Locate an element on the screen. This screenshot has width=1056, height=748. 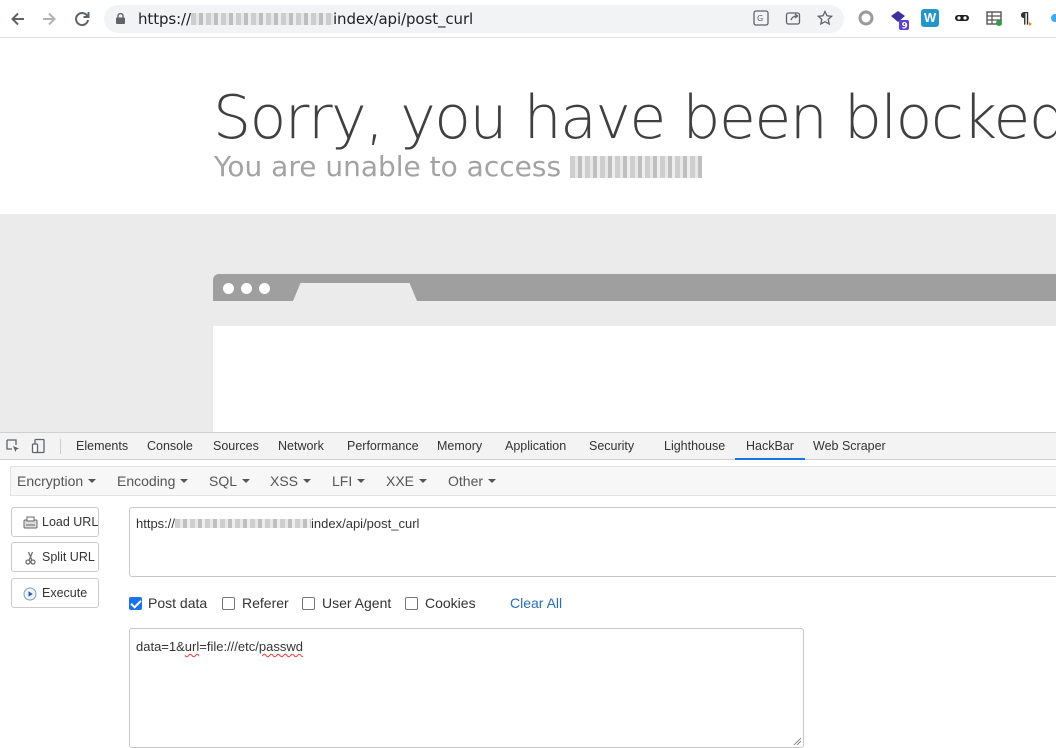
menu-label: LFI is located at coordinates (342, 481).